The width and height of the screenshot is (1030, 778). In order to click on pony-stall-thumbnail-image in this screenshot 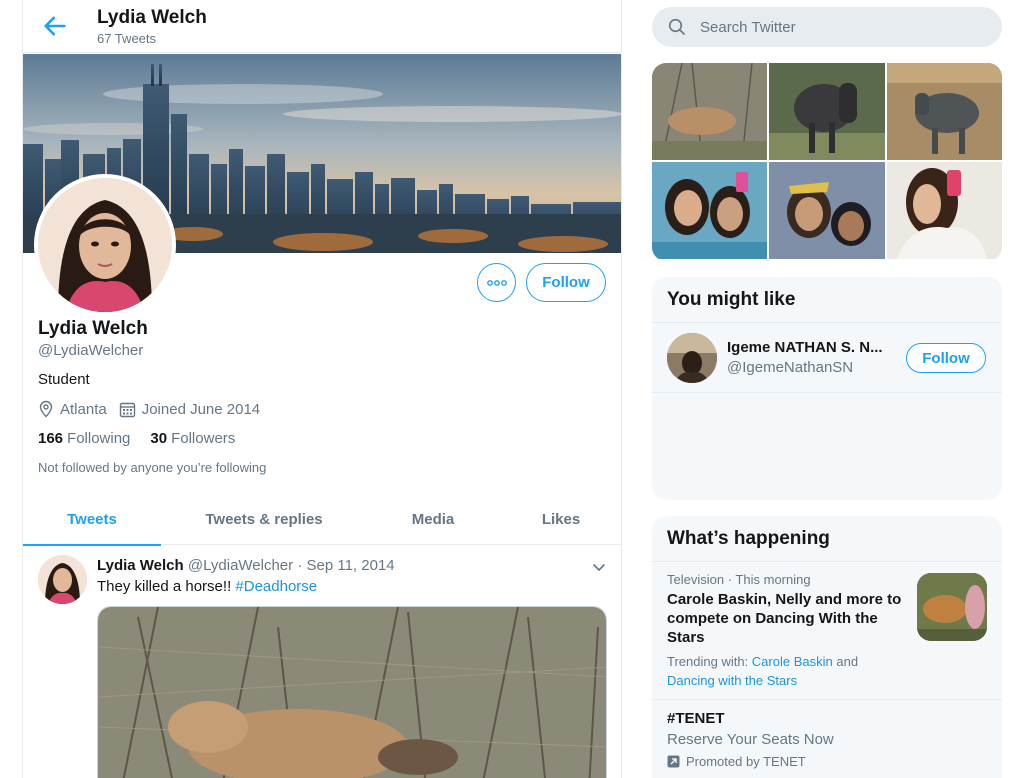, I will do `click(944, 111)`.